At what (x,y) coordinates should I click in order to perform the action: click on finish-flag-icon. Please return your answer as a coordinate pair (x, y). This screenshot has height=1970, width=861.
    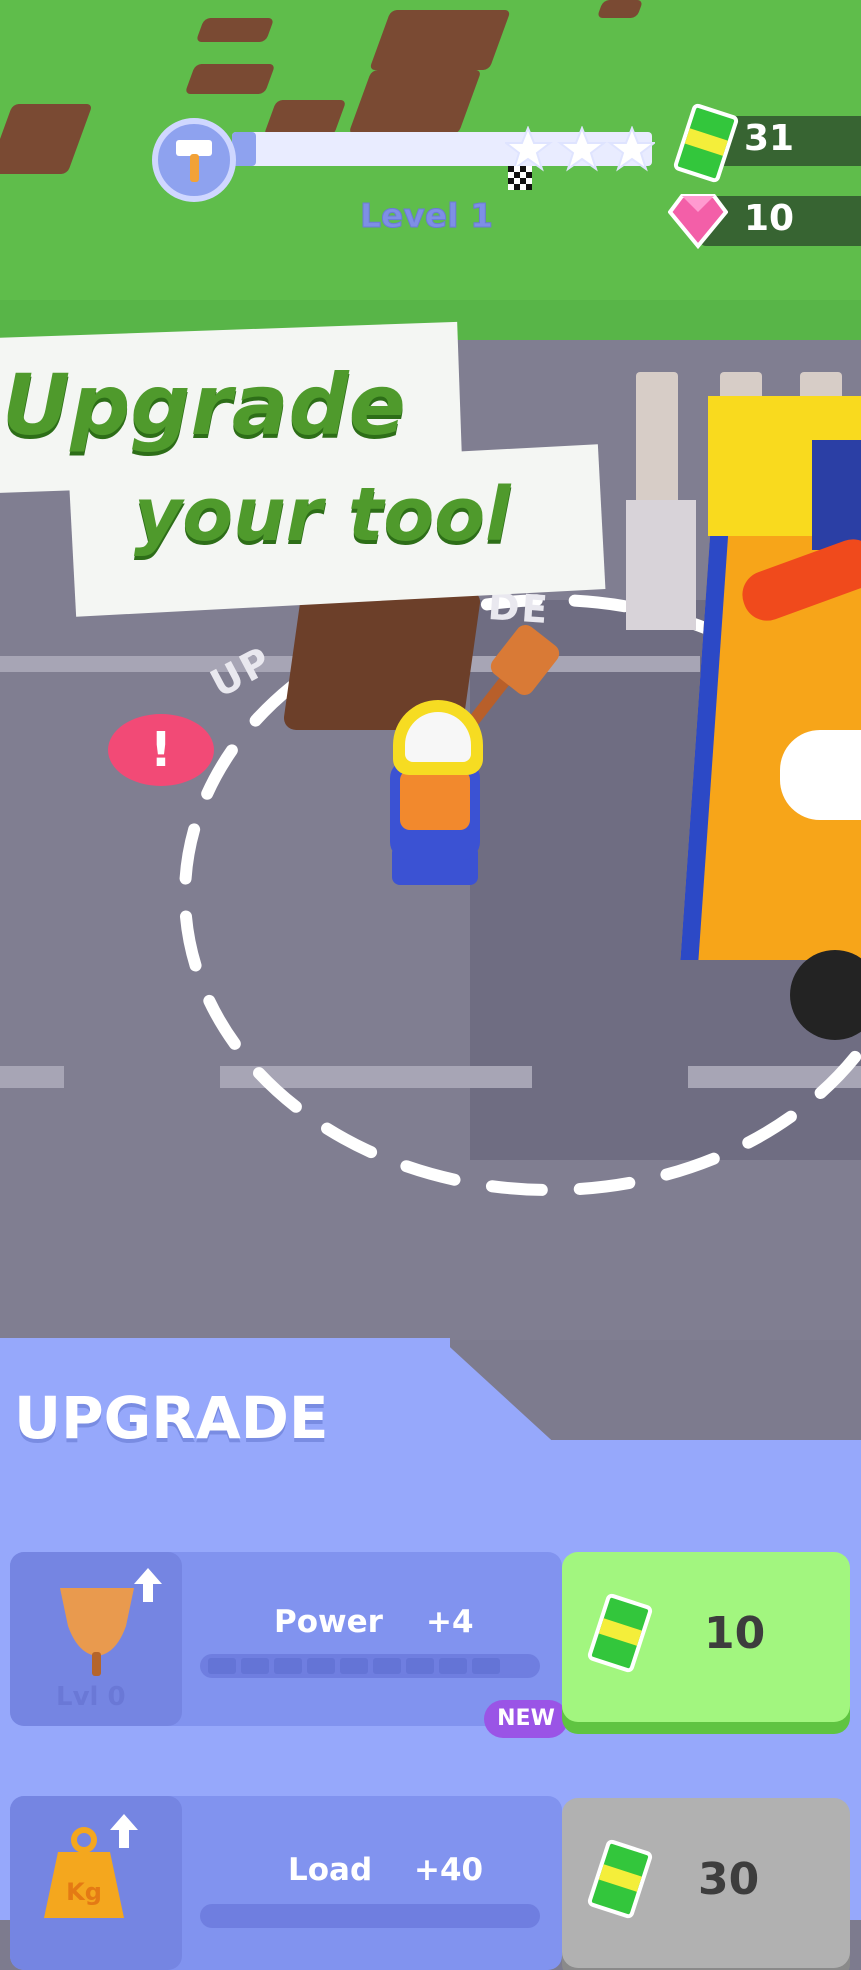
    Looking at the image, I should click on (520, 178).